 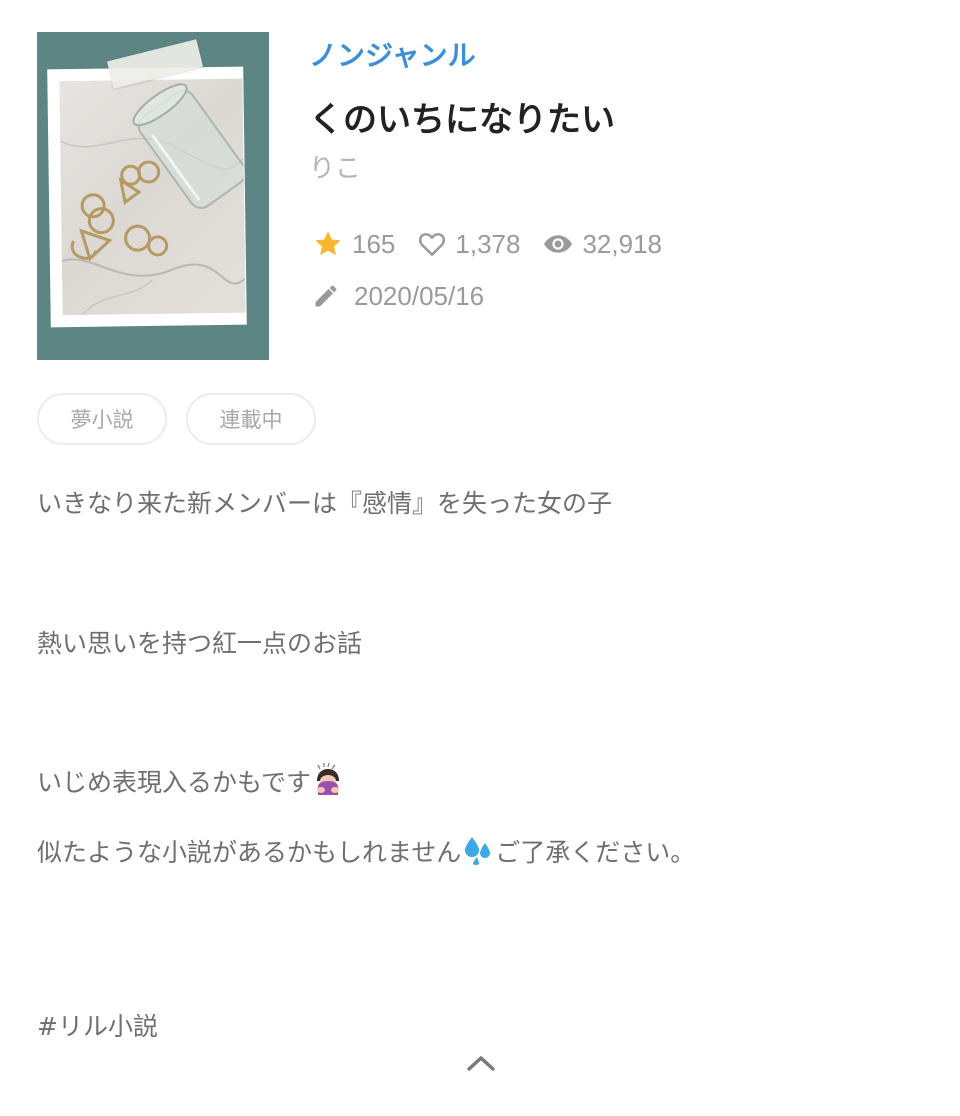 I want to click on star-count: 165, so click(x=374, y=243).